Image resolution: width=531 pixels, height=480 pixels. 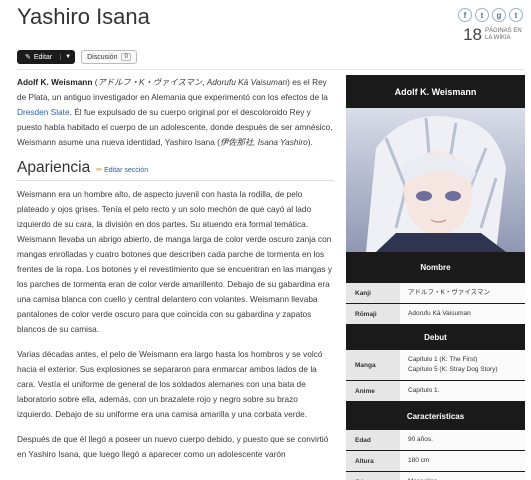 What do you see at coordinates (503, 34) in the screenshot?
I see `pages-label: PÁGINAS EN LA WIKIA` at bounding box center [503, 34].